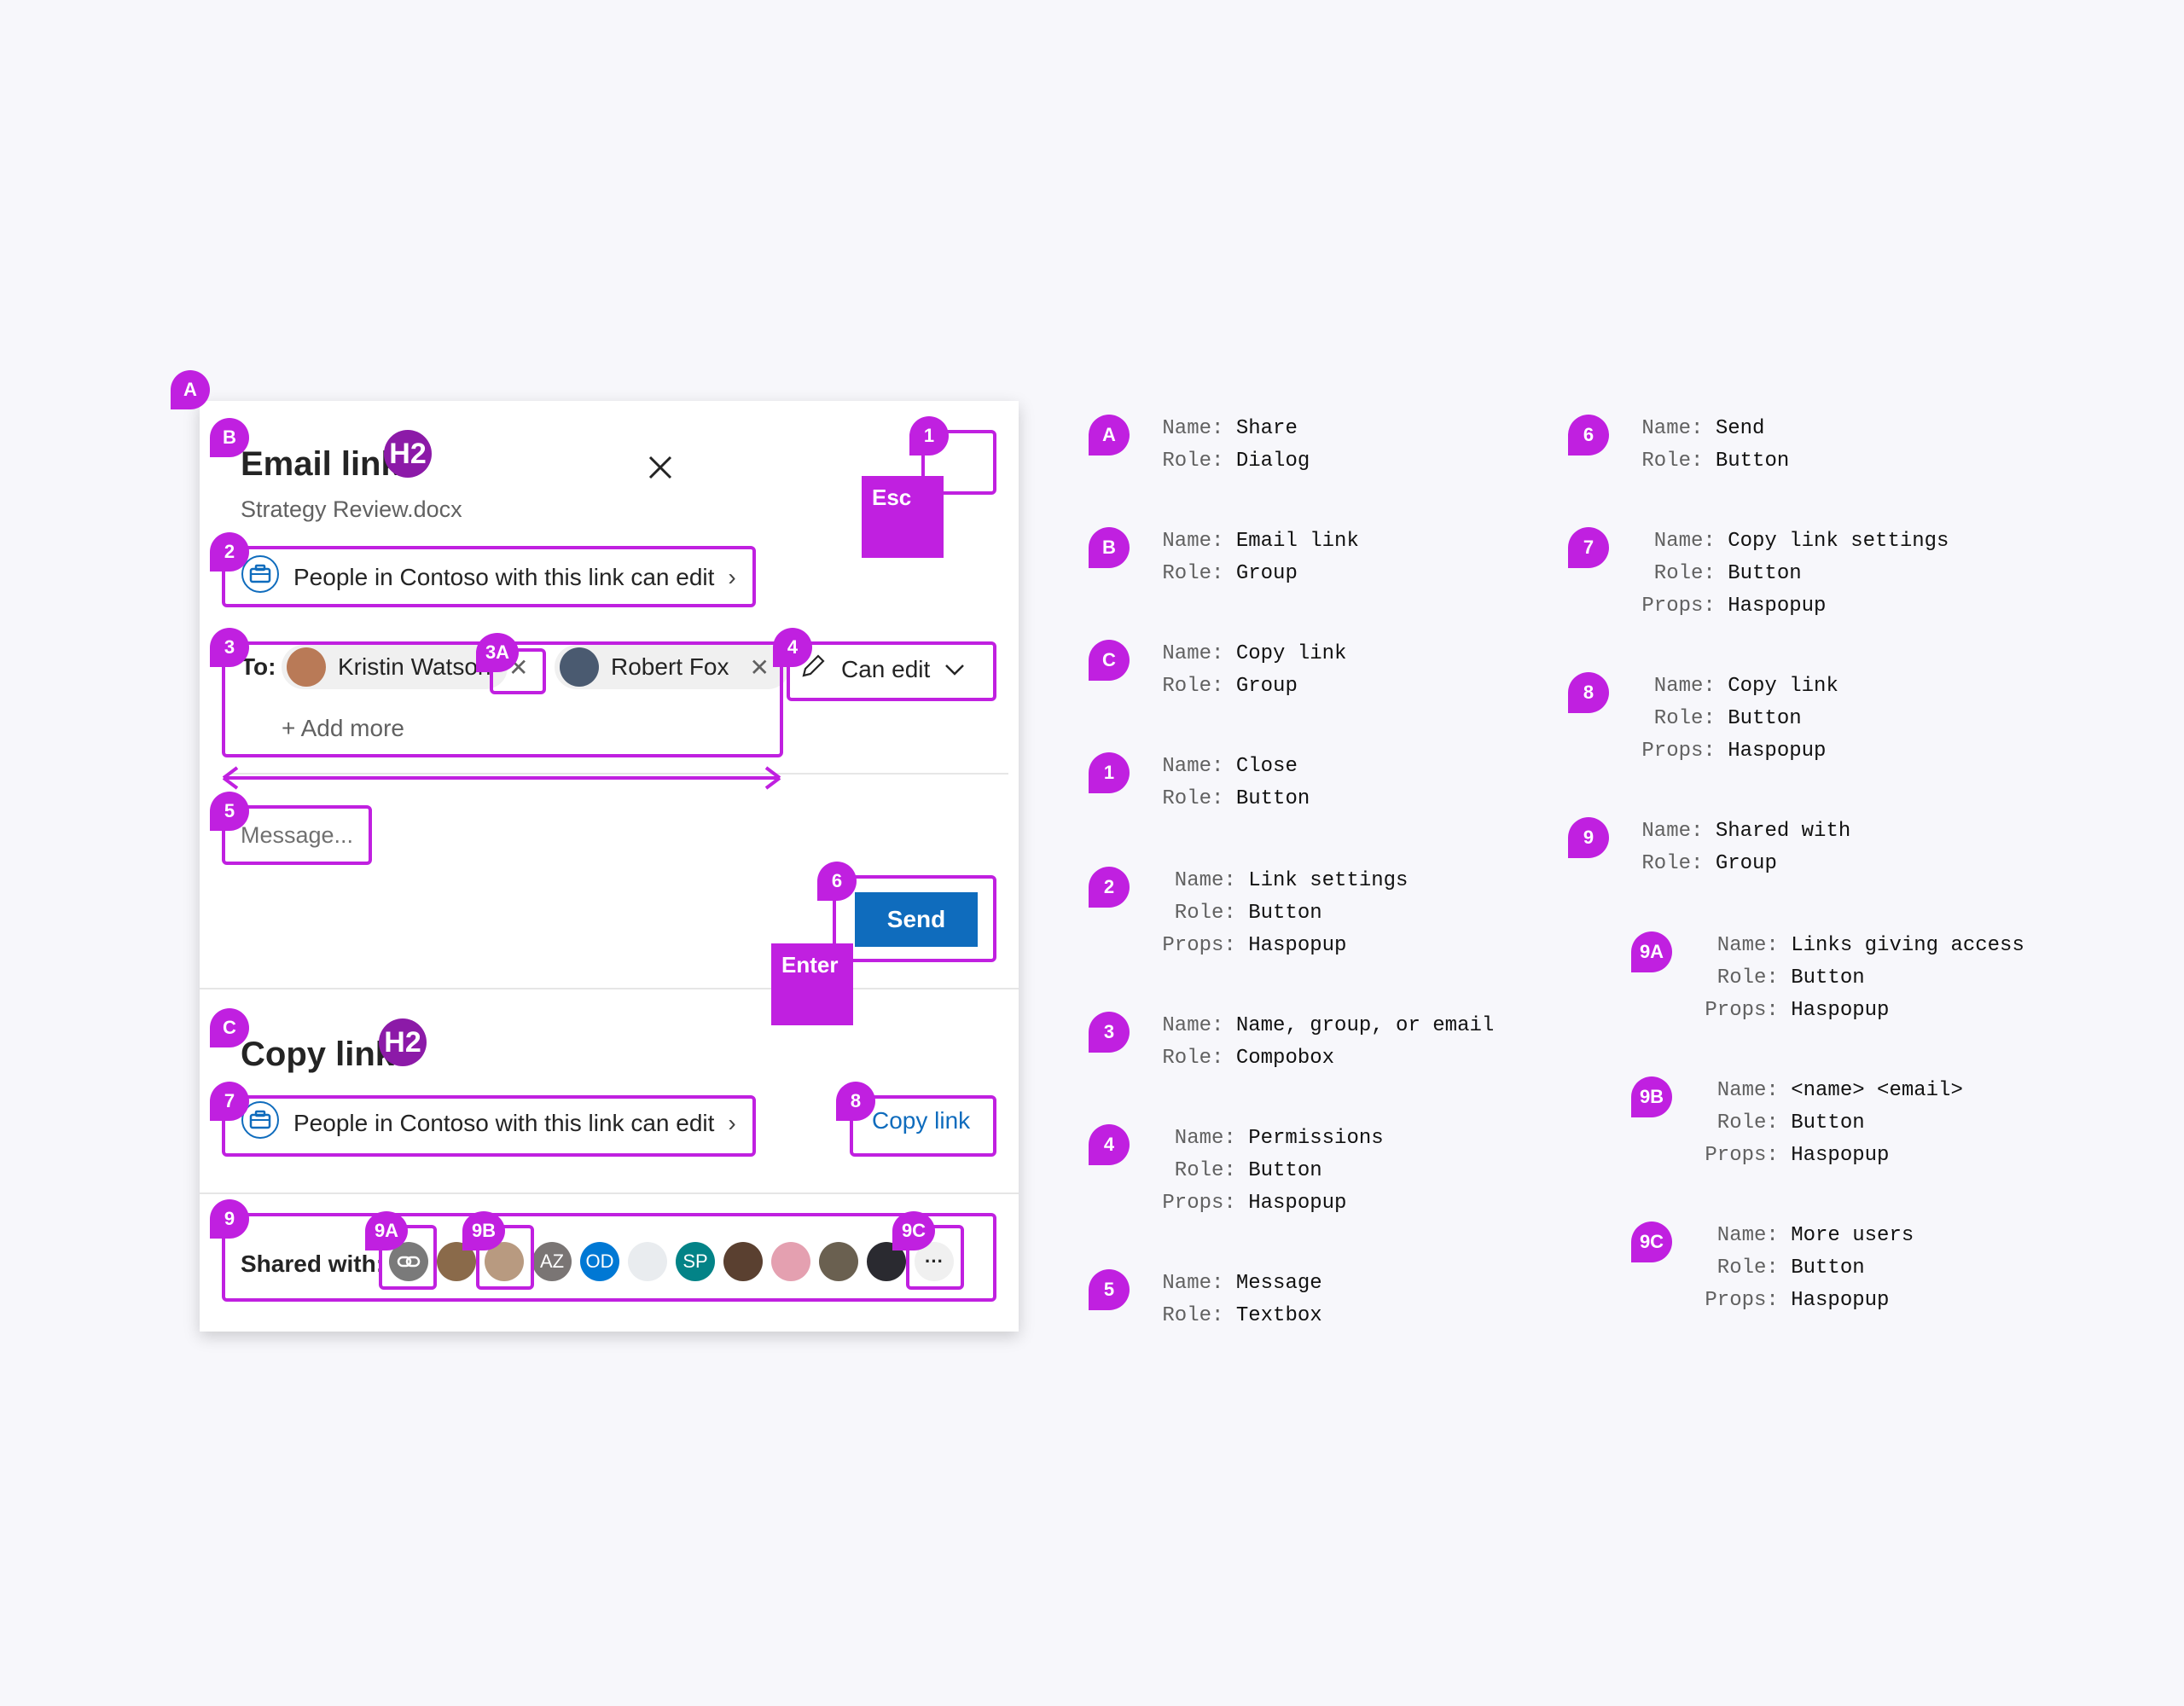 The height and width of the screenshot is (1706, 2184). I want to click on legend-entry-5: Name: Message Role: Textbox, so click(1236, 1299).